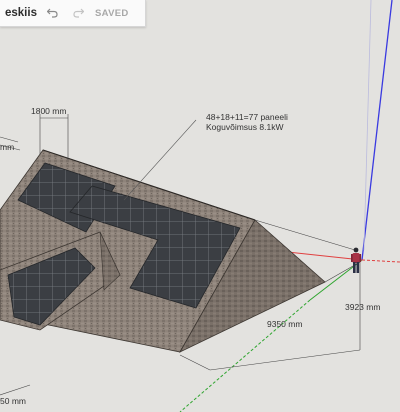  I want to click on save-status: SAVED, so click(111, 13).